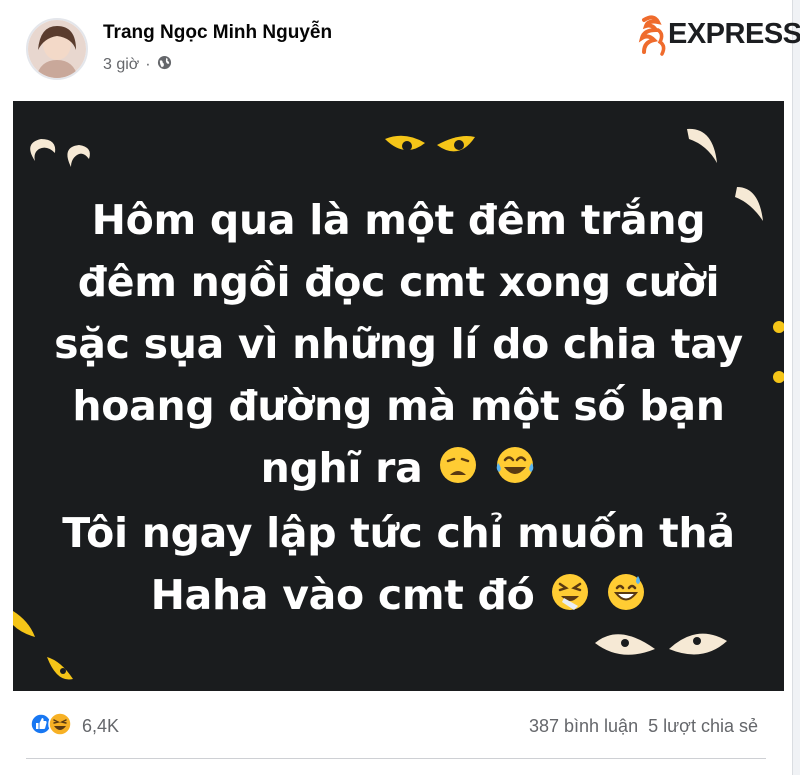  I want to click on footer-divider, so click(396, 758).